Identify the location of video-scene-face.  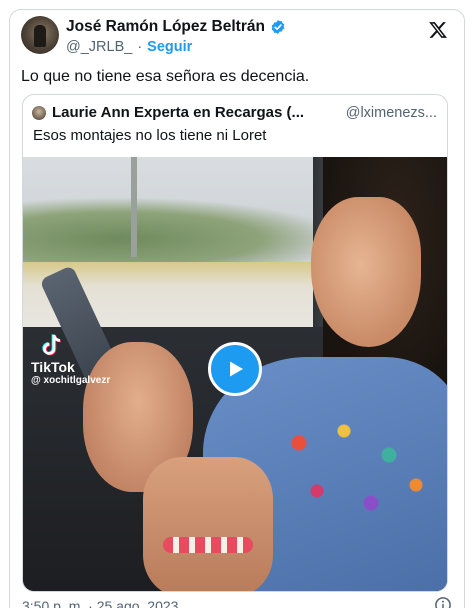
(366, 272).